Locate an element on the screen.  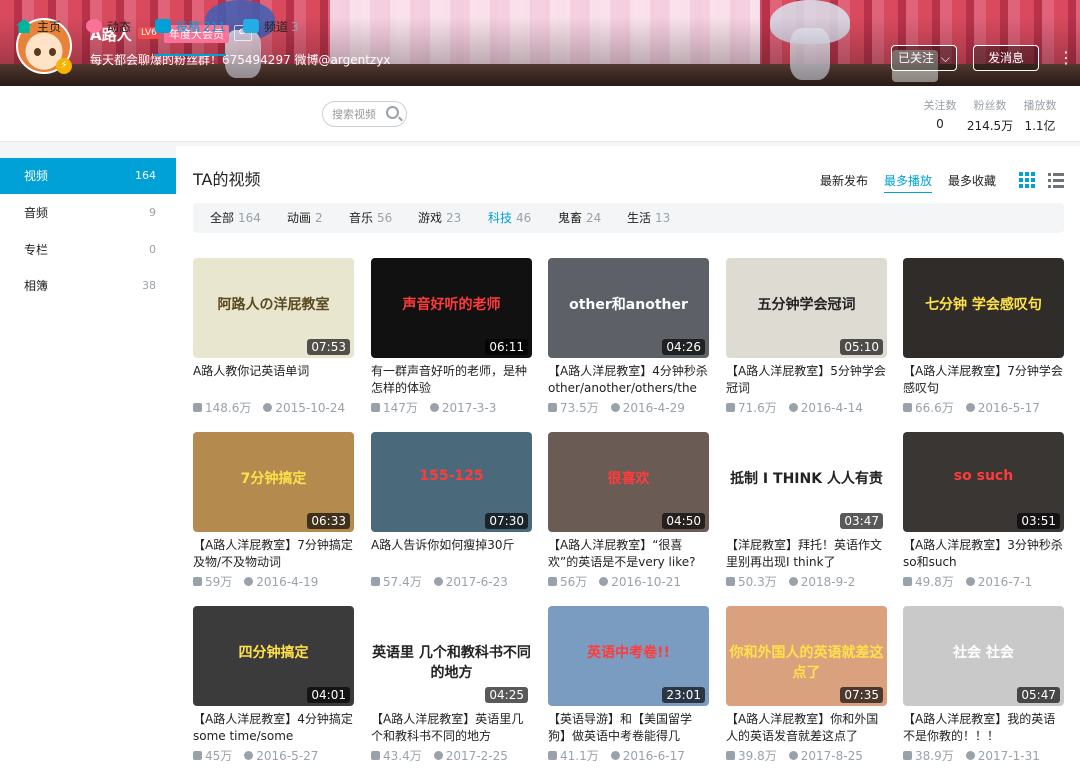
sort-most-favorited: 最多收藏 is located at coordinates (972, 180).